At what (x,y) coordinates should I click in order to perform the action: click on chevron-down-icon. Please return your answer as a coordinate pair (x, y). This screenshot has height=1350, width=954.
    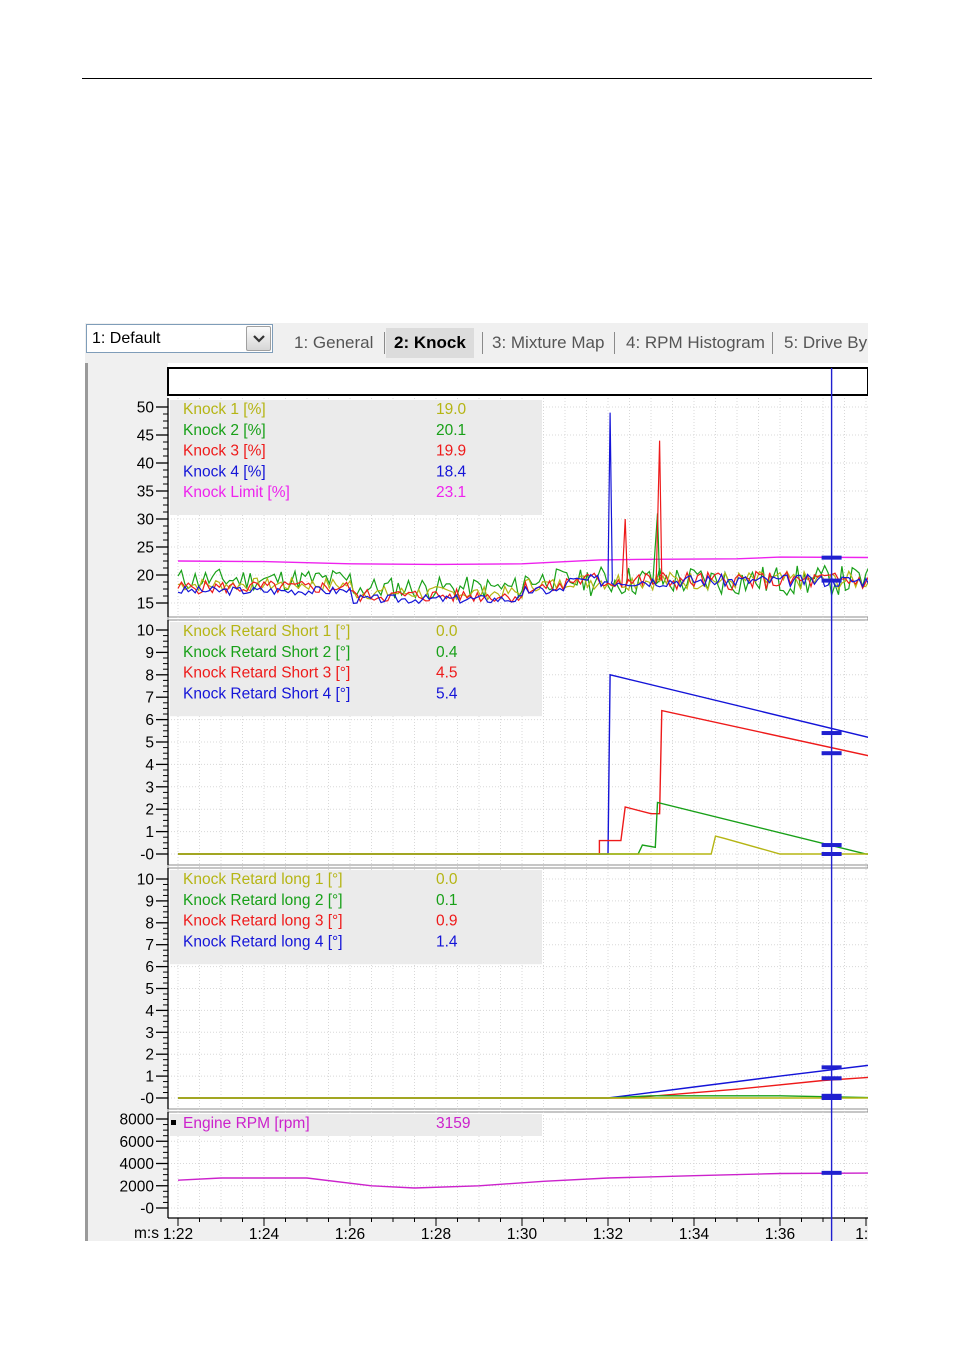
    Looking at the image, I should click on (258, 338).